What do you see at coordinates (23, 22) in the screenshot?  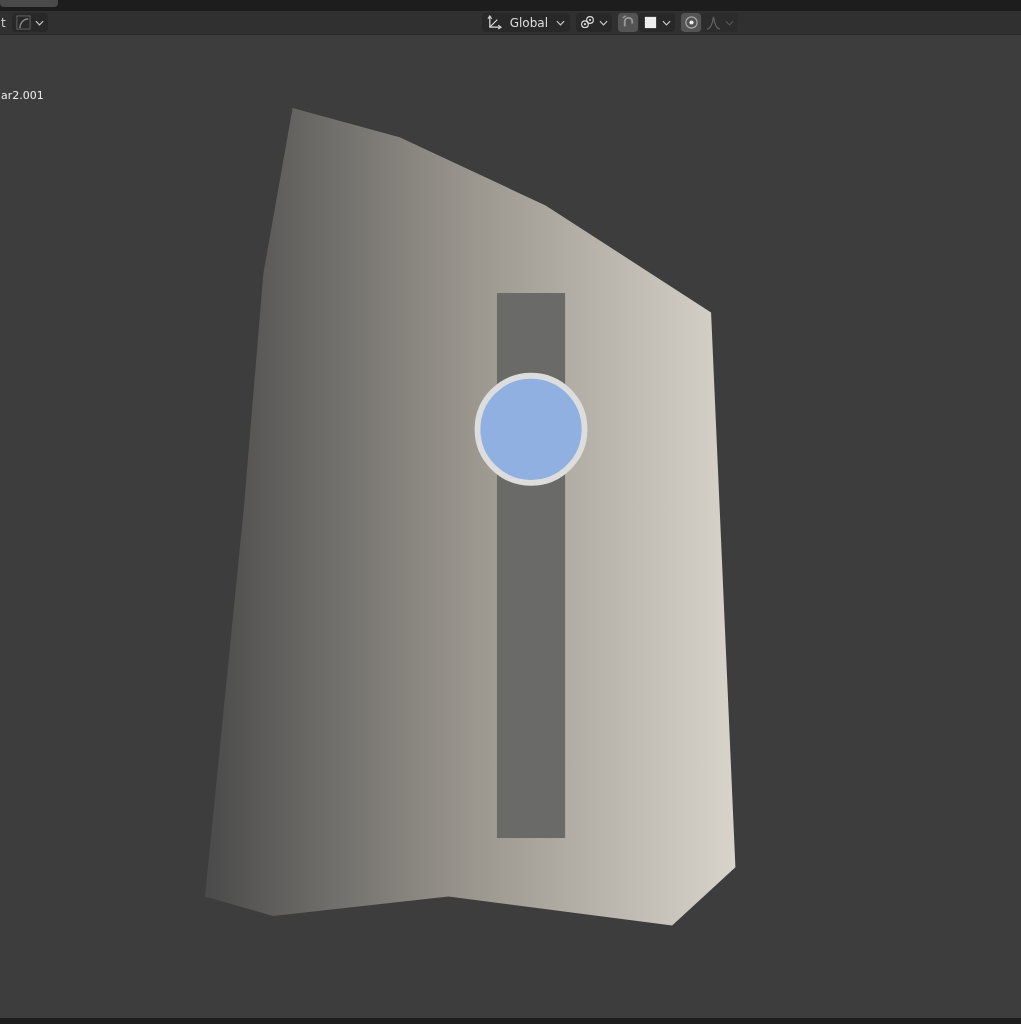 I see `curve-icon` at bounding box center [23, 22].